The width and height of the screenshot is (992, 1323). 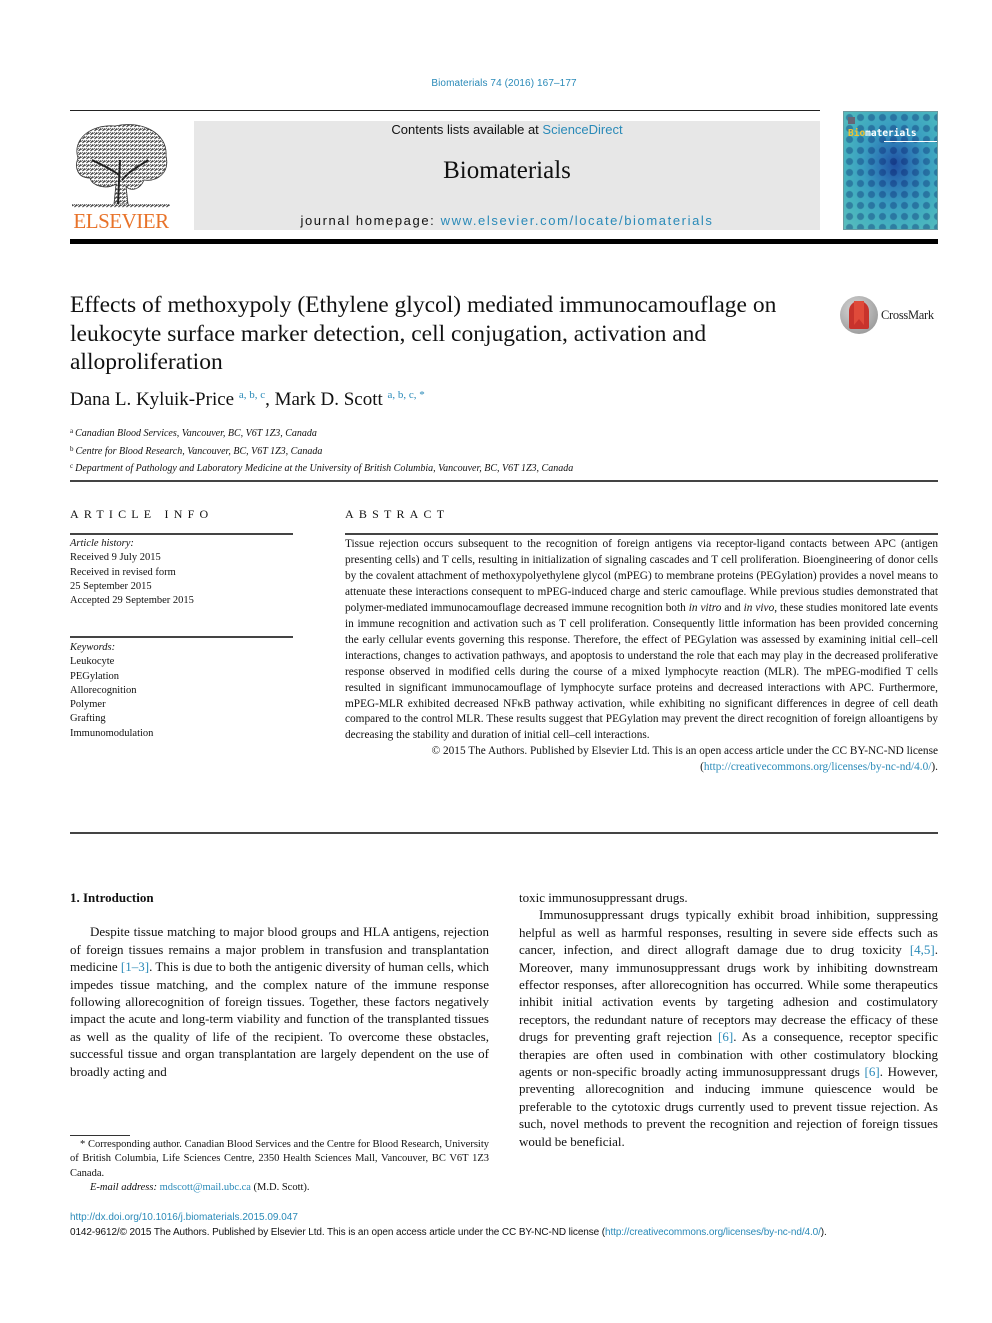 I want to click on keywords-rule, so click(x=181, y=637).